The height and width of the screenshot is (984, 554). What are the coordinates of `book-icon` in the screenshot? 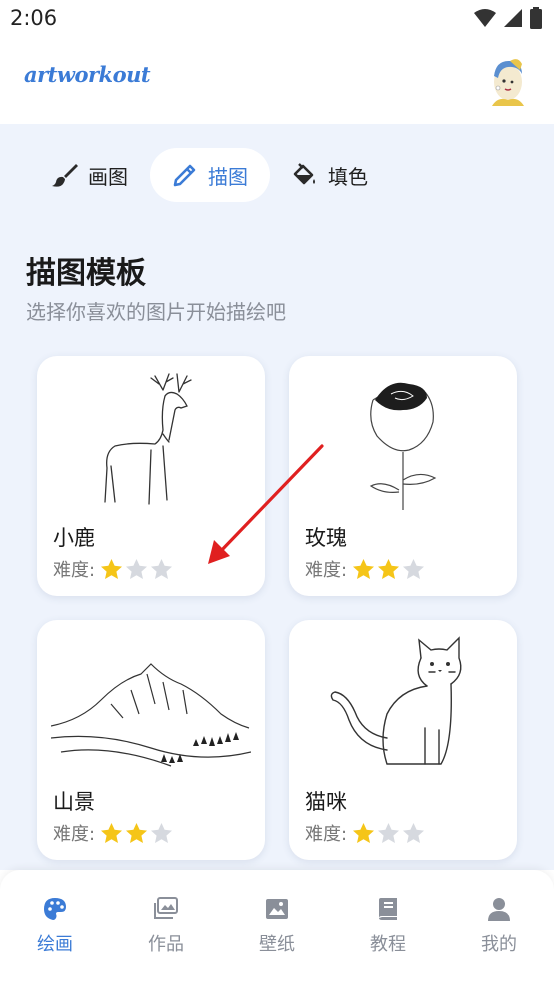 It's located at (388, 909).